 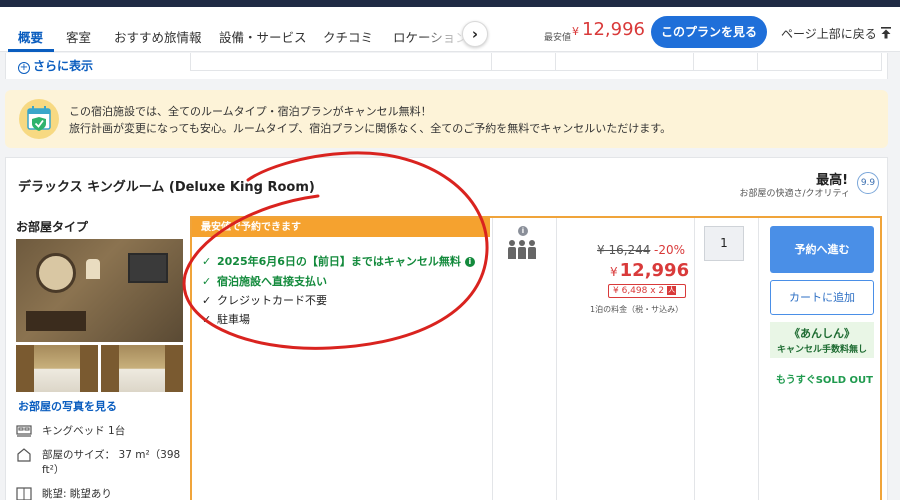 What do you see at coordinates (575, 31) in the screenshot?
I see `min-price-currency: ¥` at bounding box center [575, 31].